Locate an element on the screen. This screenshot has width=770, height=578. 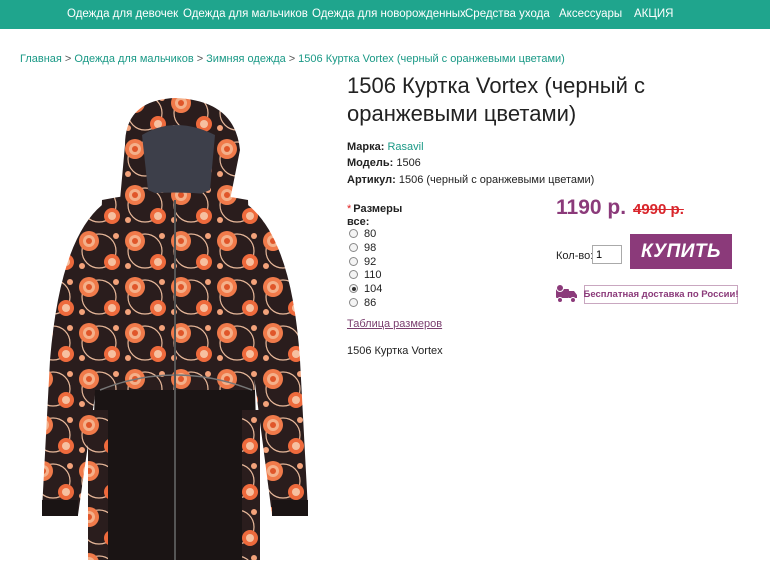
nav-item-care: Средства ухода is located at coordinates (507, 14).